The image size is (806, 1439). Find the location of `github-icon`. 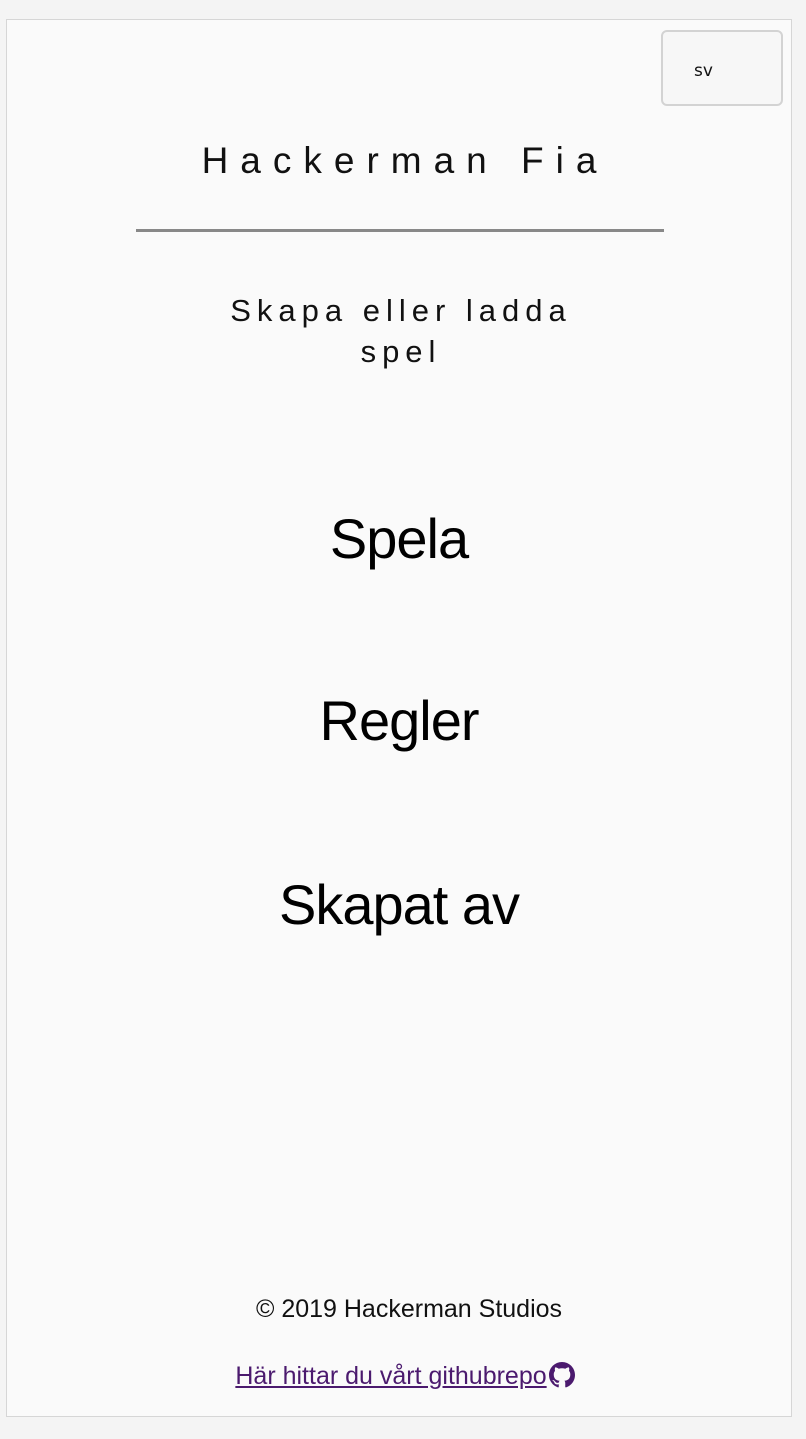

github-icon is located at coordinates (561, 1375).